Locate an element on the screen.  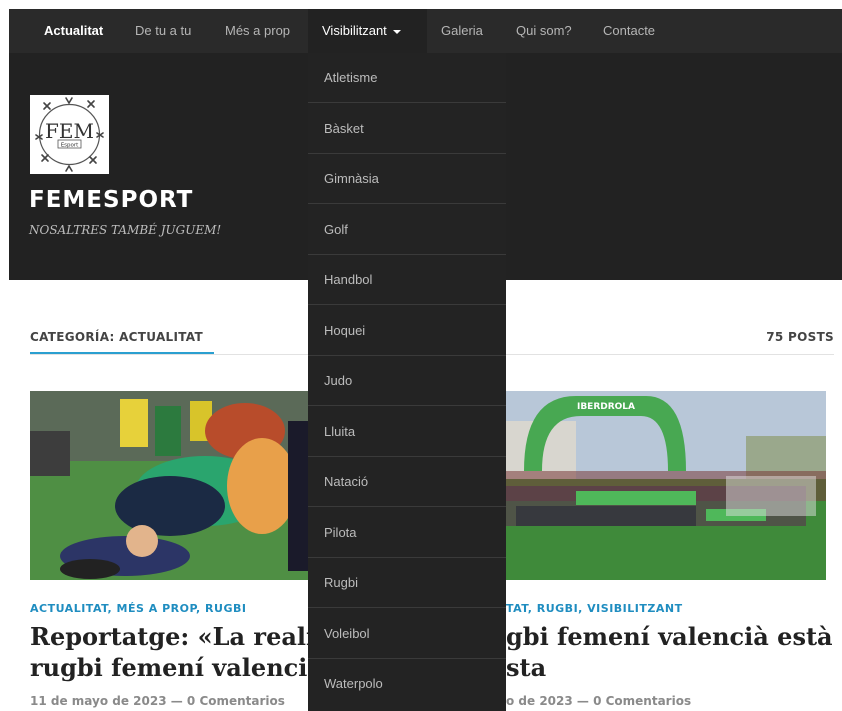
logo-emblem-icon: FEM Esport is located at coordinates (69, 134).